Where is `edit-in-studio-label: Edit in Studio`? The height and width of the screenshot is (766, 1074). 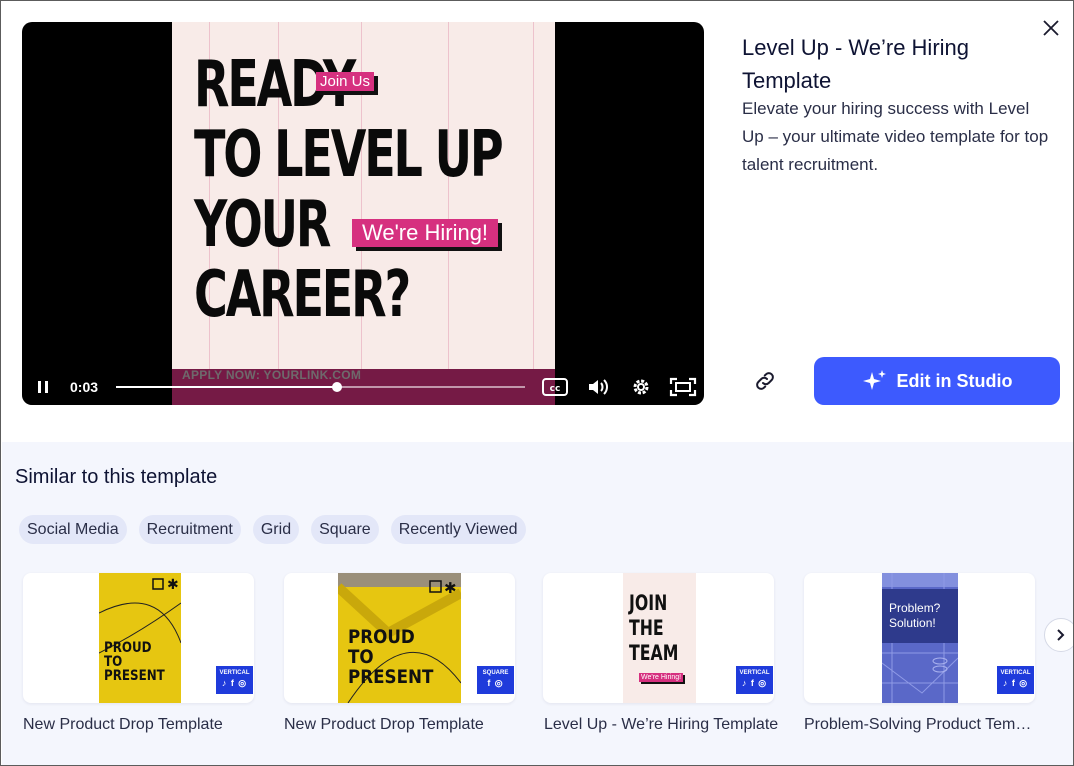
edit-in-studio-label: Edit in Studio is located at coordinates (954, 380).